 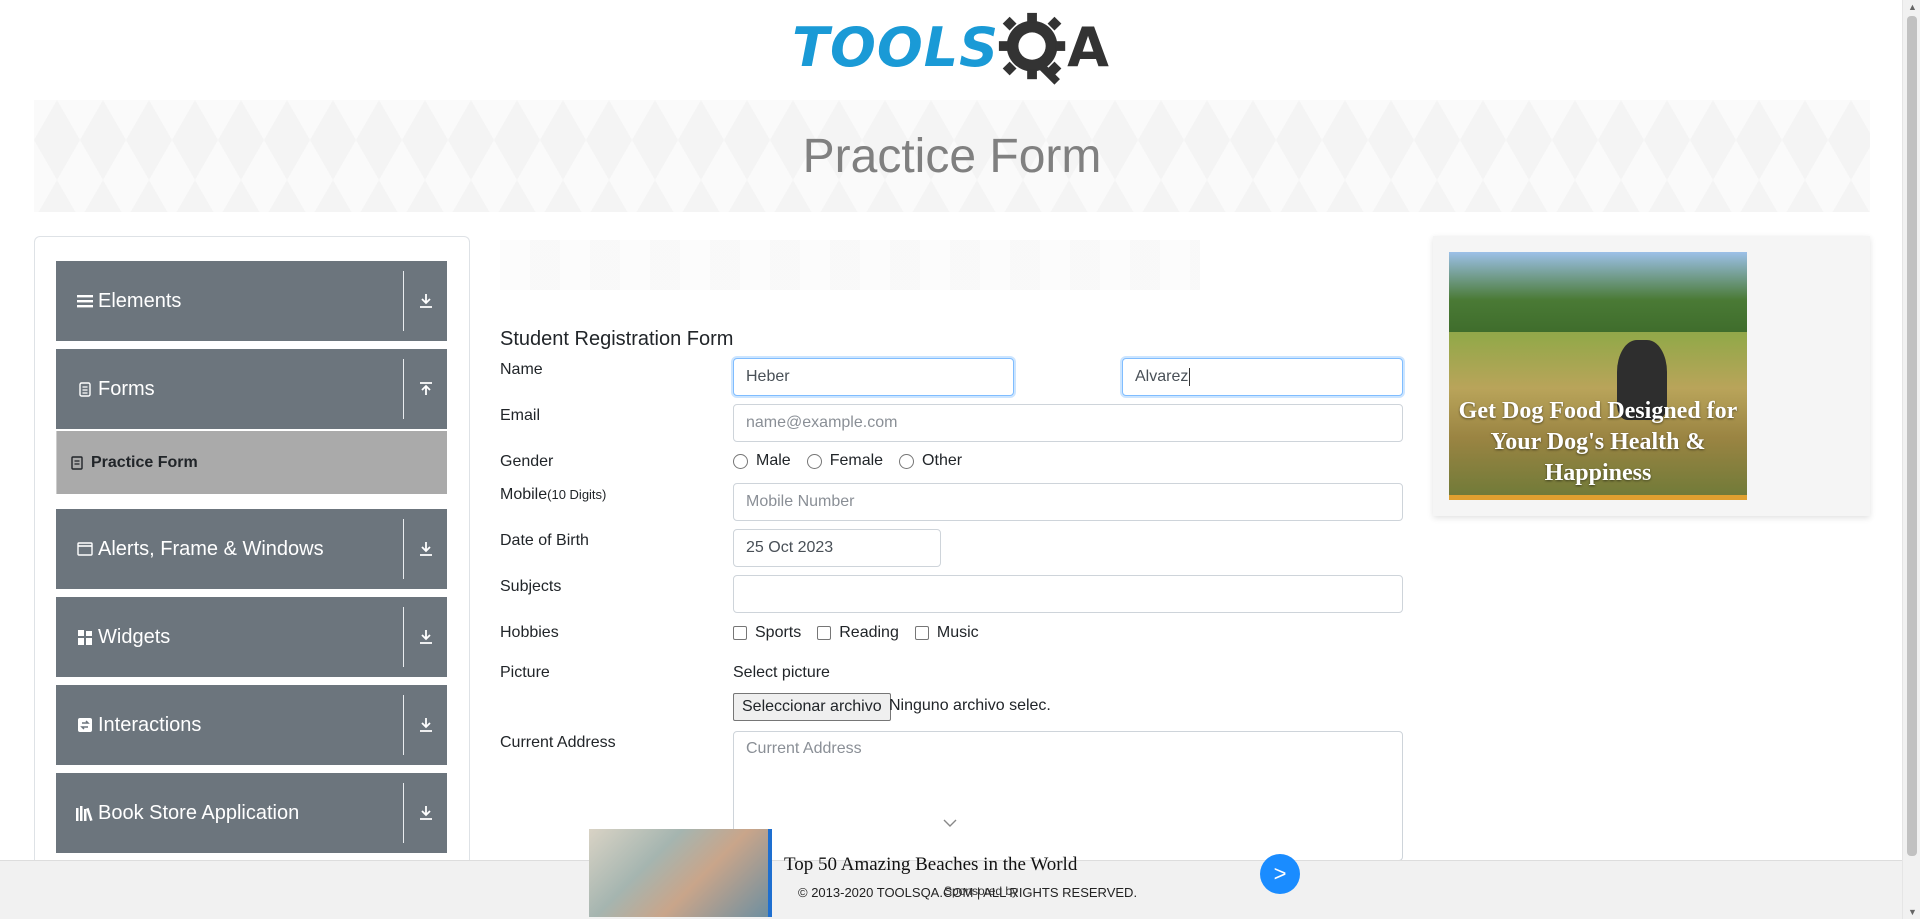 What do you see at coordinates (1032, 48) in the screenshot?
I see `gear-q-icon` at bounding box center [1032, 48].